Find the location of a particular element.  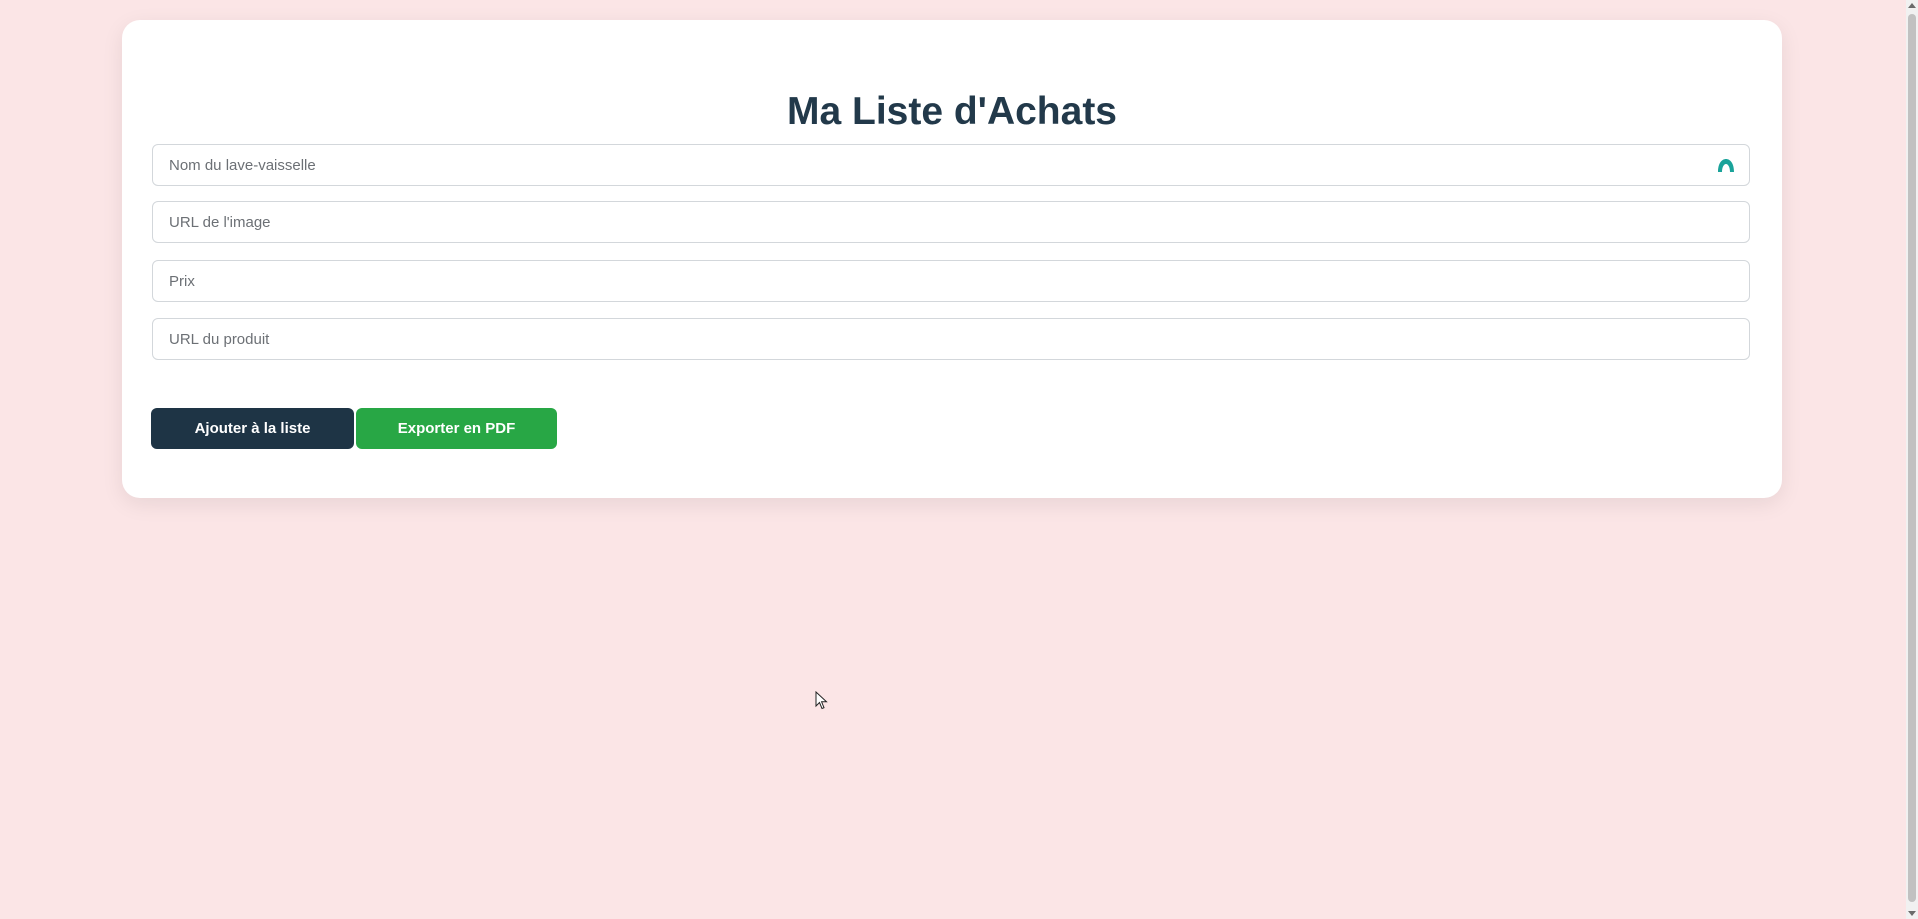

export-pdf-button: Exporter en PDF is located at coordinates (456, 428).